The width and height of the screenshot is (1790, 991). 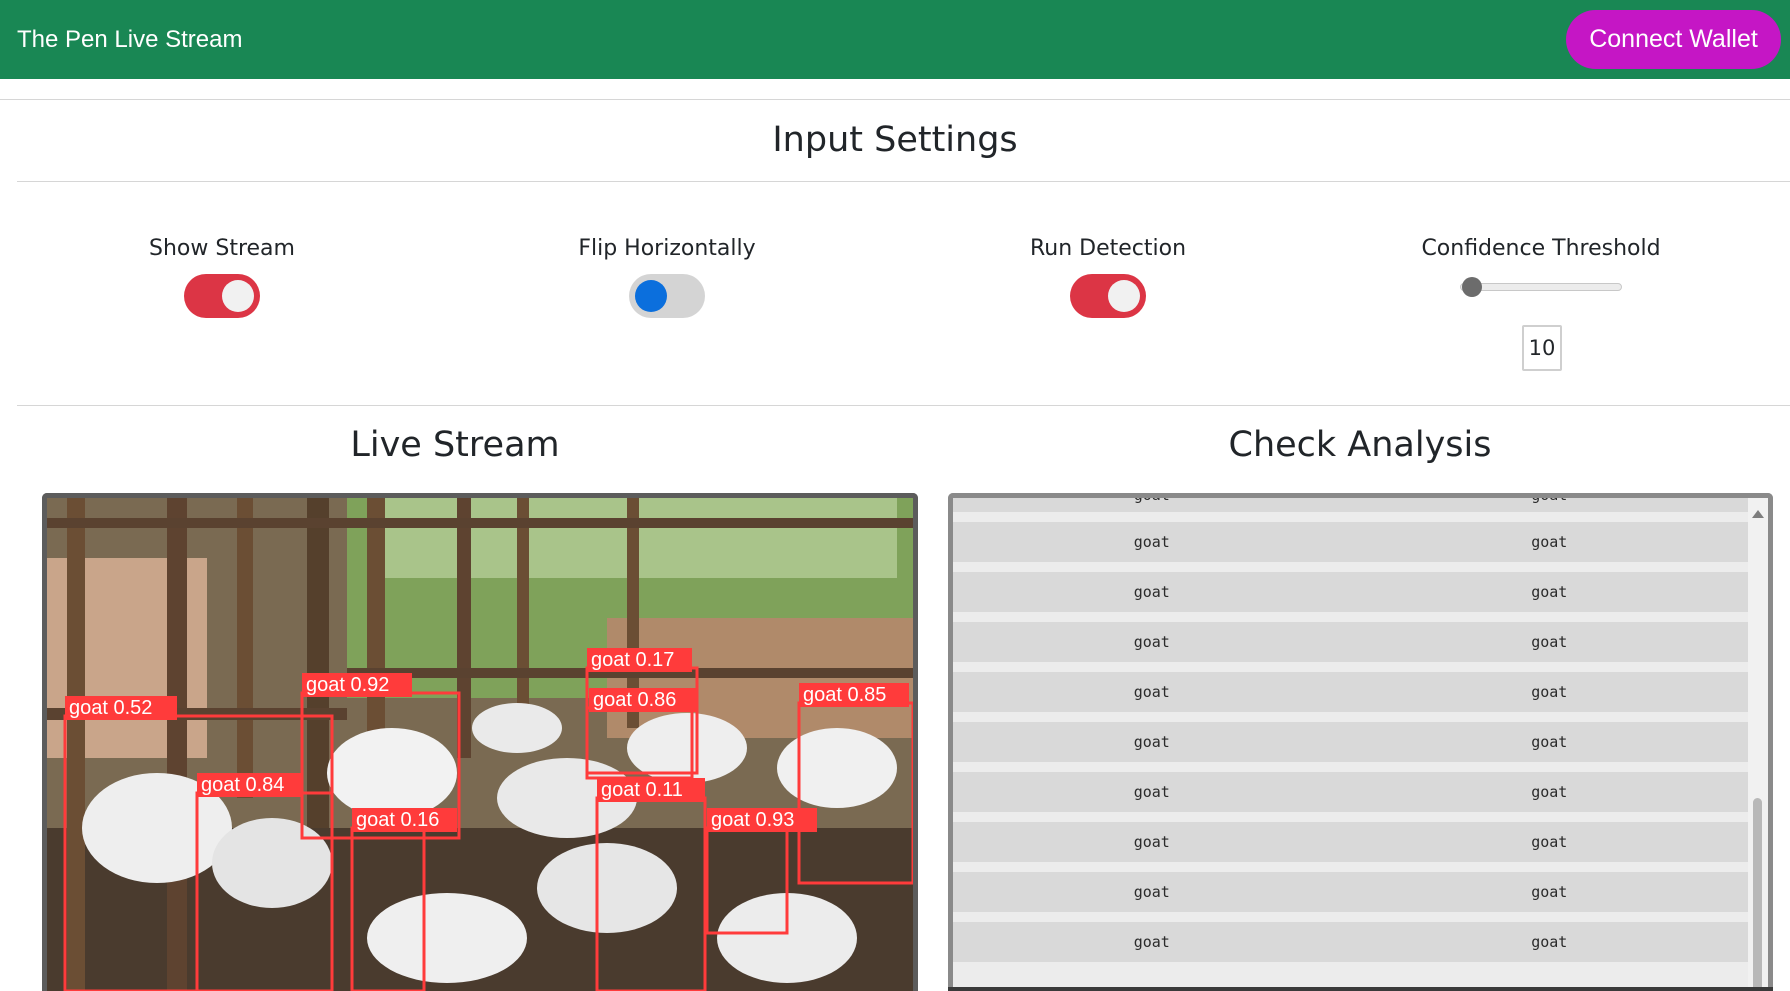 What do you see at coordinates (1360, 445) in the screenshot?
I see `check-analysis-title: Check Analysis` at bounding box center [1360, 445].